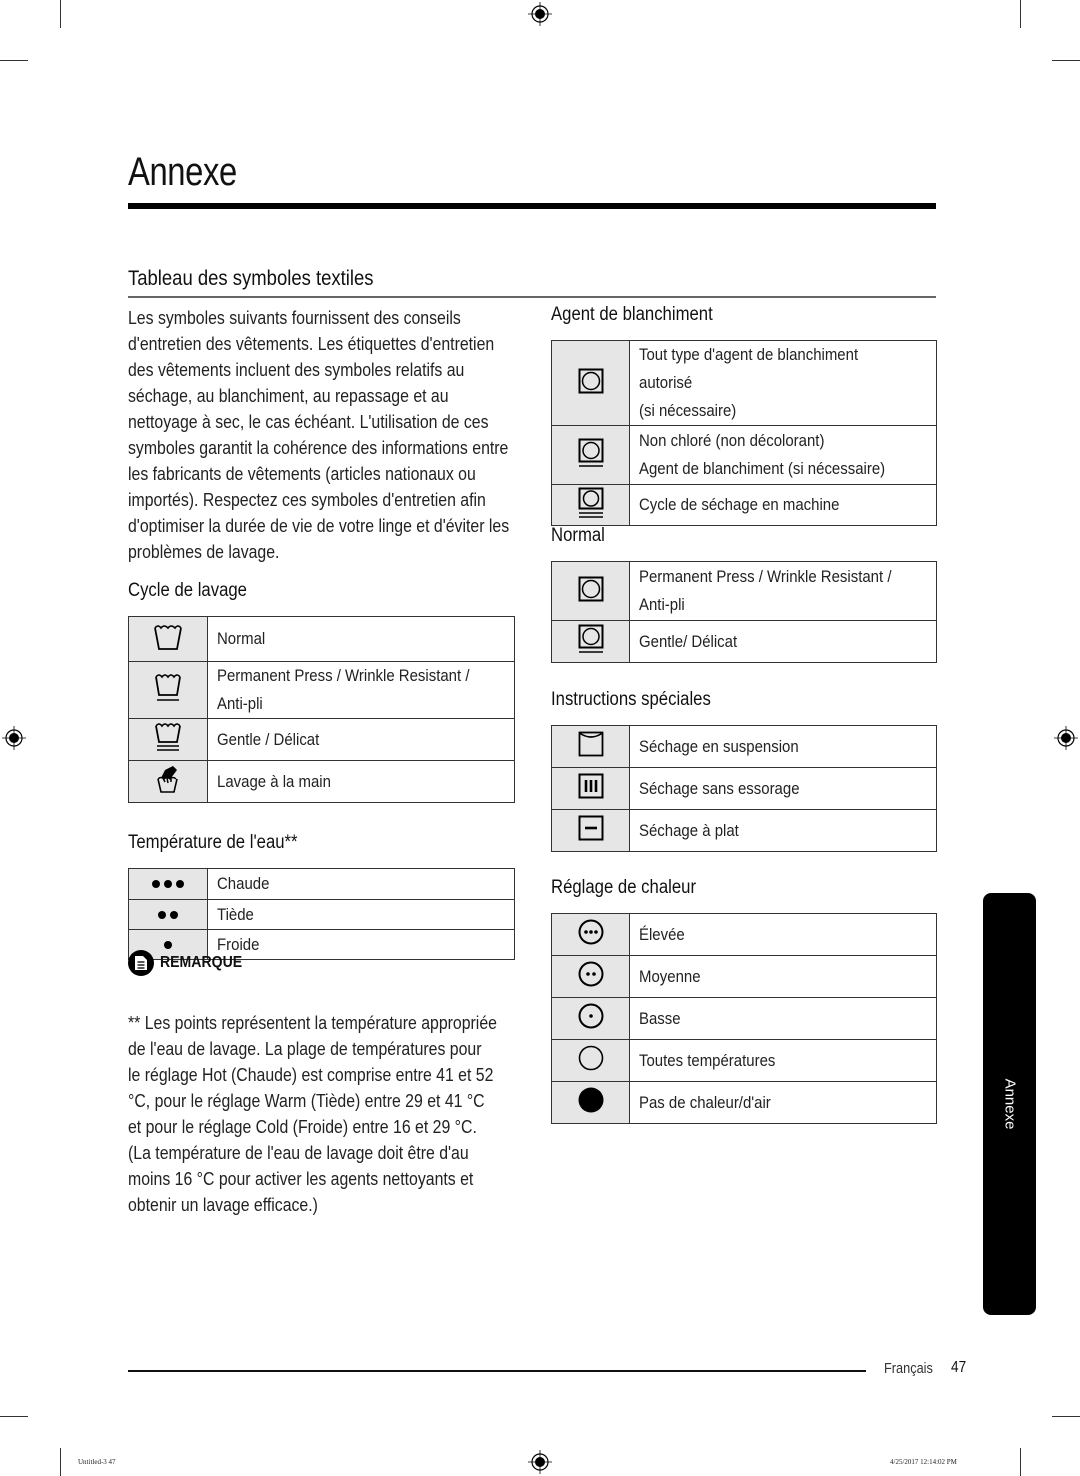 The image size is (1080, 1476). I want to click on page-number: 47, so click(959, 1367).